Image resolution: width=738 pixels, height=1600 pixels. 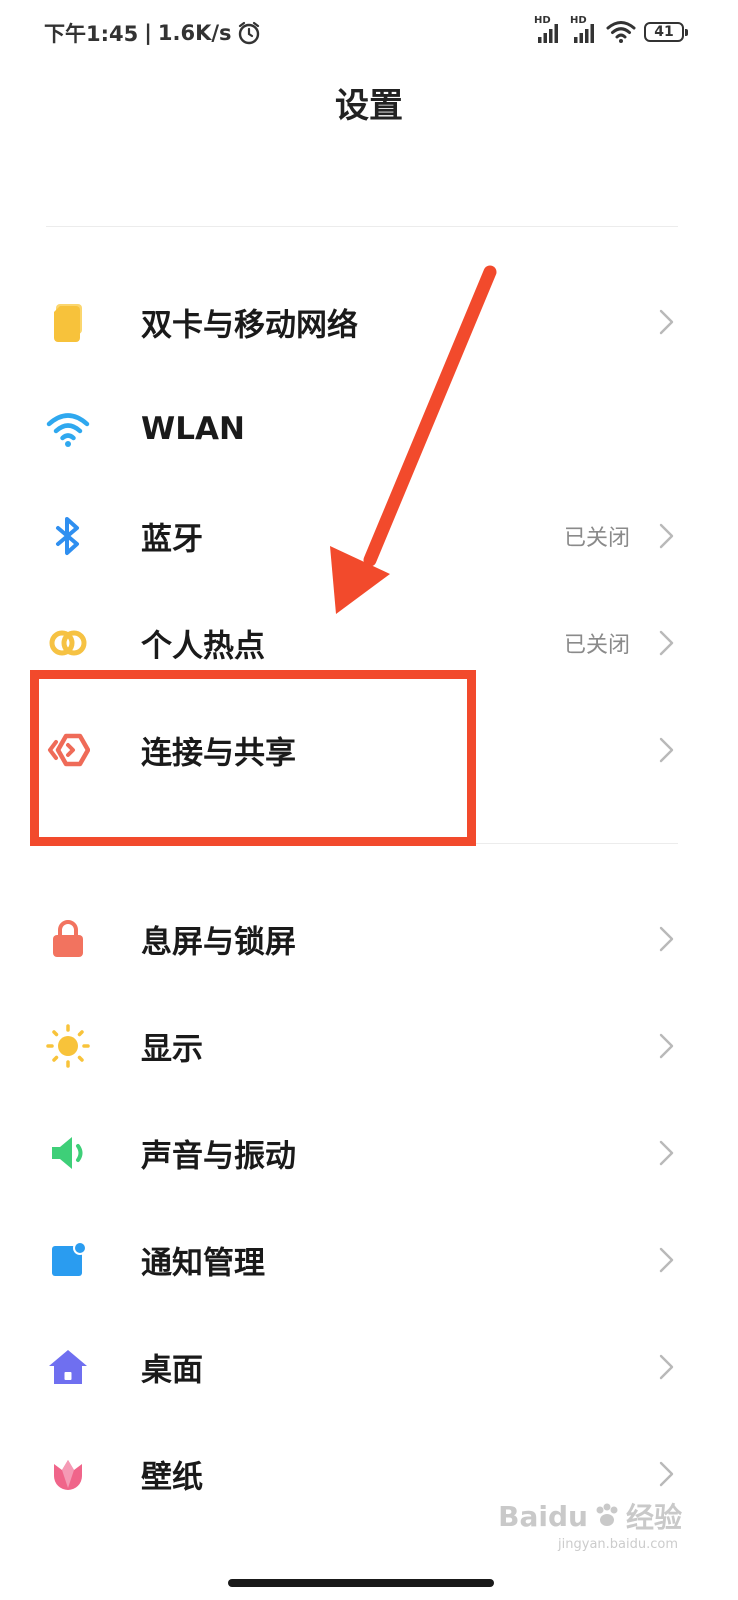 I want to click on settings-row-label: 显示, so click(x=172, y=1049).